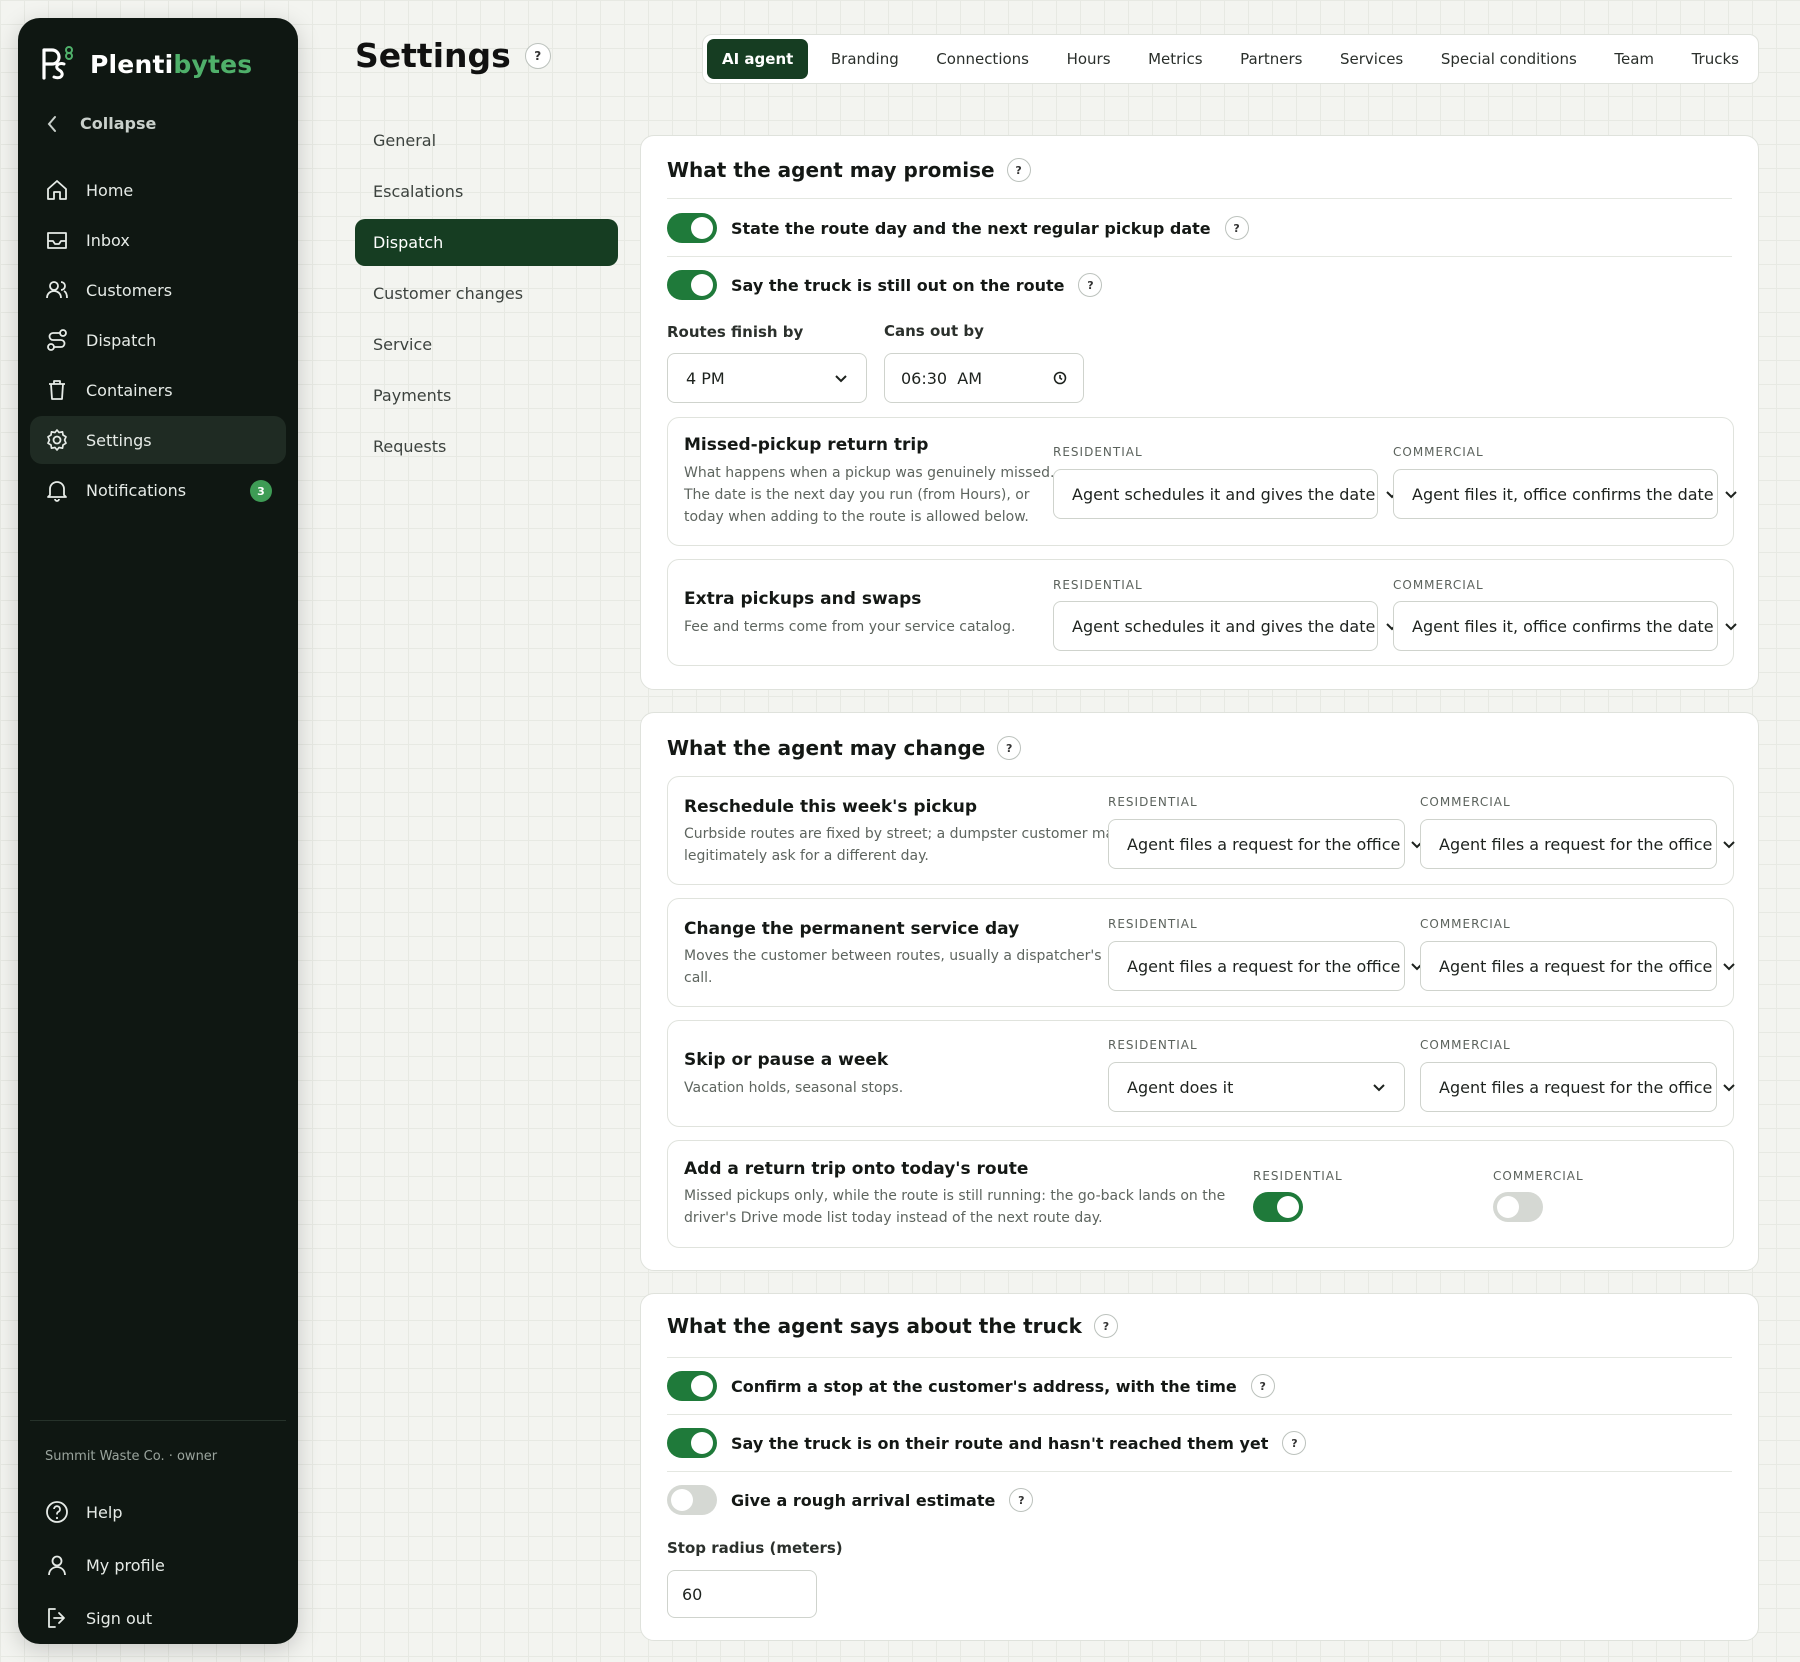 The height and width of the screenshot is (1662, 1800). Describe the element at coordinates (486, 191) in the screenshot. I see `section-item-escalations: Escalations` at that location.